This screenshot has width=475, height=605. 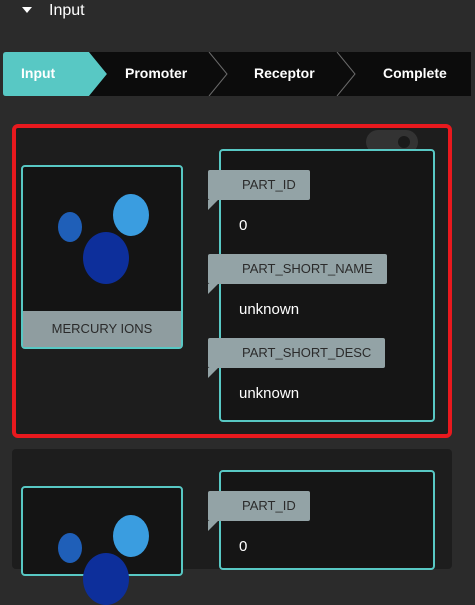 I want to click on step-promoter-label: Promoter, so click(x=156, y=73).